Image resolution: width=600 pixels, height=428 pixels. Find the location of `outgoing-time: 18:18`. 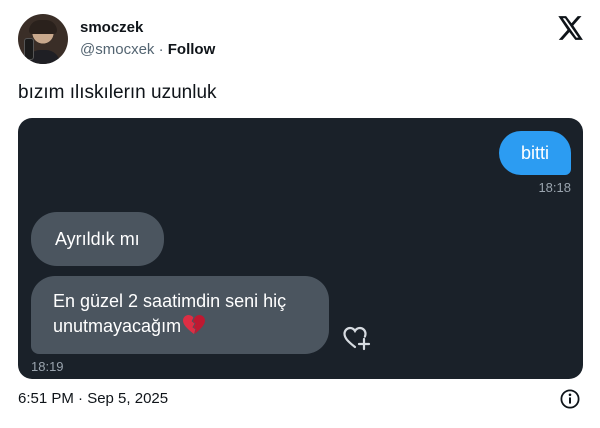

outgoing-time: 18:18 is located at coordinates (554, 187).